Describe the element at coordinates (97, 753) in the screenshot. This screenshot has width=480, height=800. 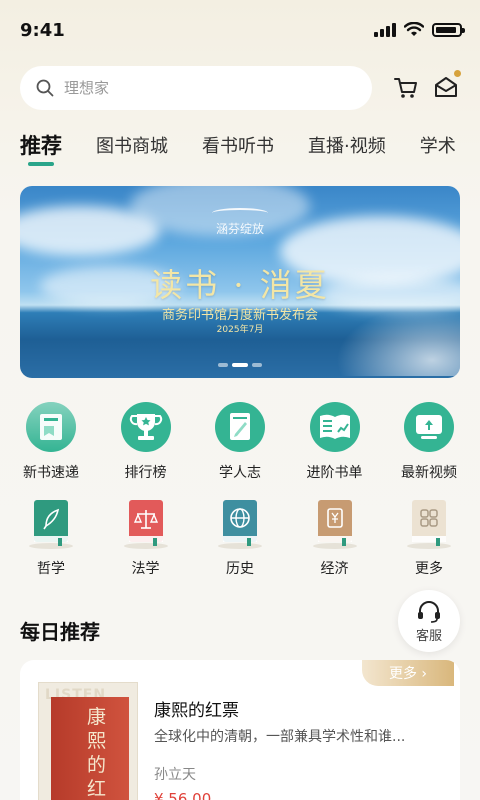
I see `cover-title: 康熙的红票` at that location.